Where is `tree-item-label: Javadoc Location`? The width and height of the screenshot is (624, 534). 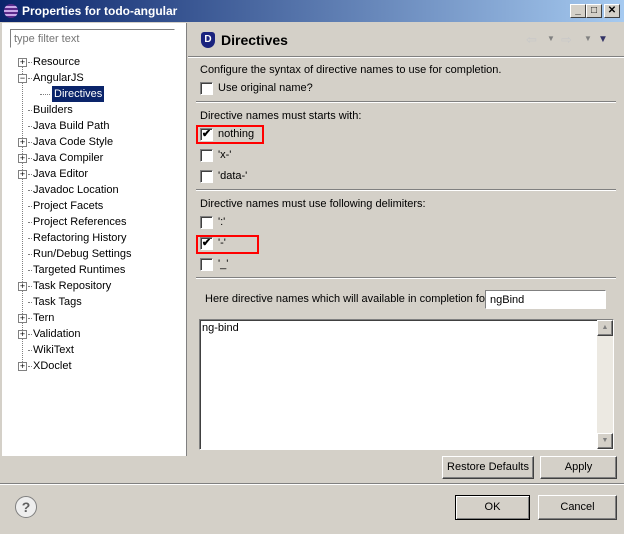 tree-item-label: Javadoc Location is located at coordinates (76, 190).